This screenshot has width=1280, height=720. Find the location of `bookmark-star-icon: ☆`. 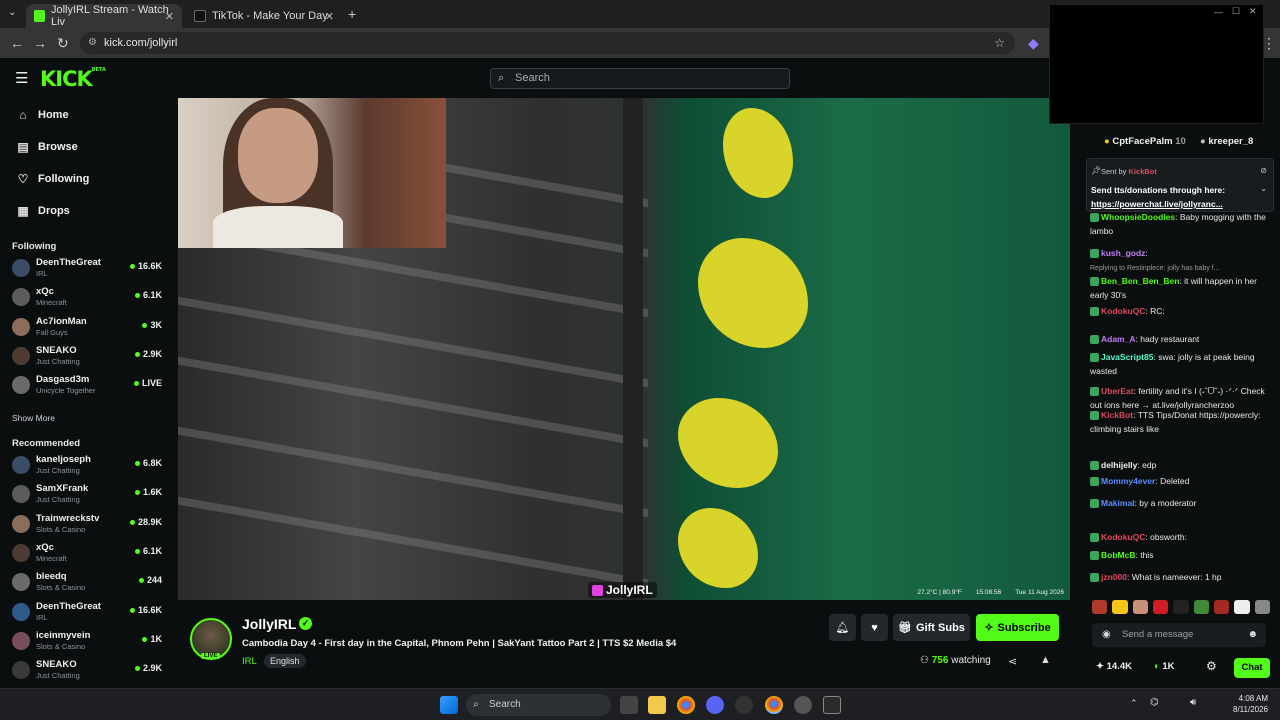

bookmark-star-icon: ☆ is located at coordinates (999, 43).